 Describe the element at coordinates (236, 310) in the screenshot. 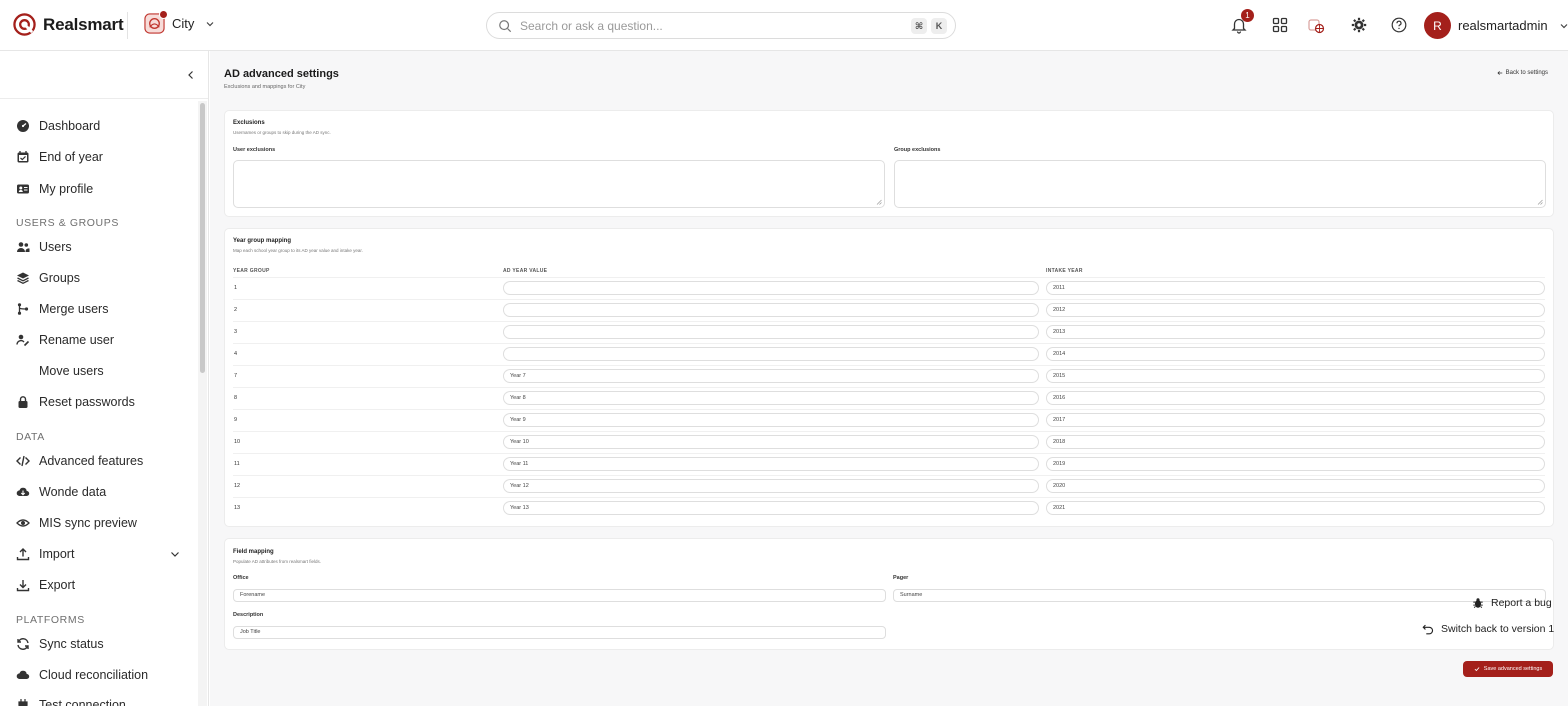

I see `year-group-value: 2` at that location.